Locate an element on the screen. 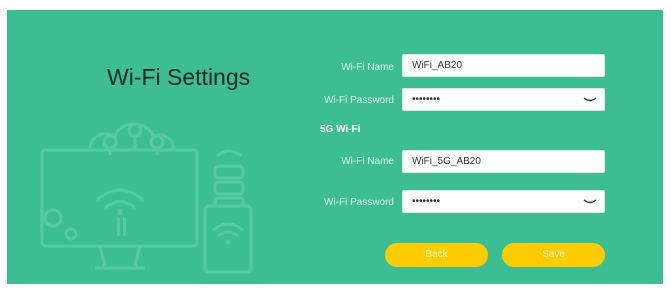 Image resolution: width=671 pixels, height=294 pixels. wifi-5g-name-input: WiFi_5G_AB20 is located at coordinates (503, 161).